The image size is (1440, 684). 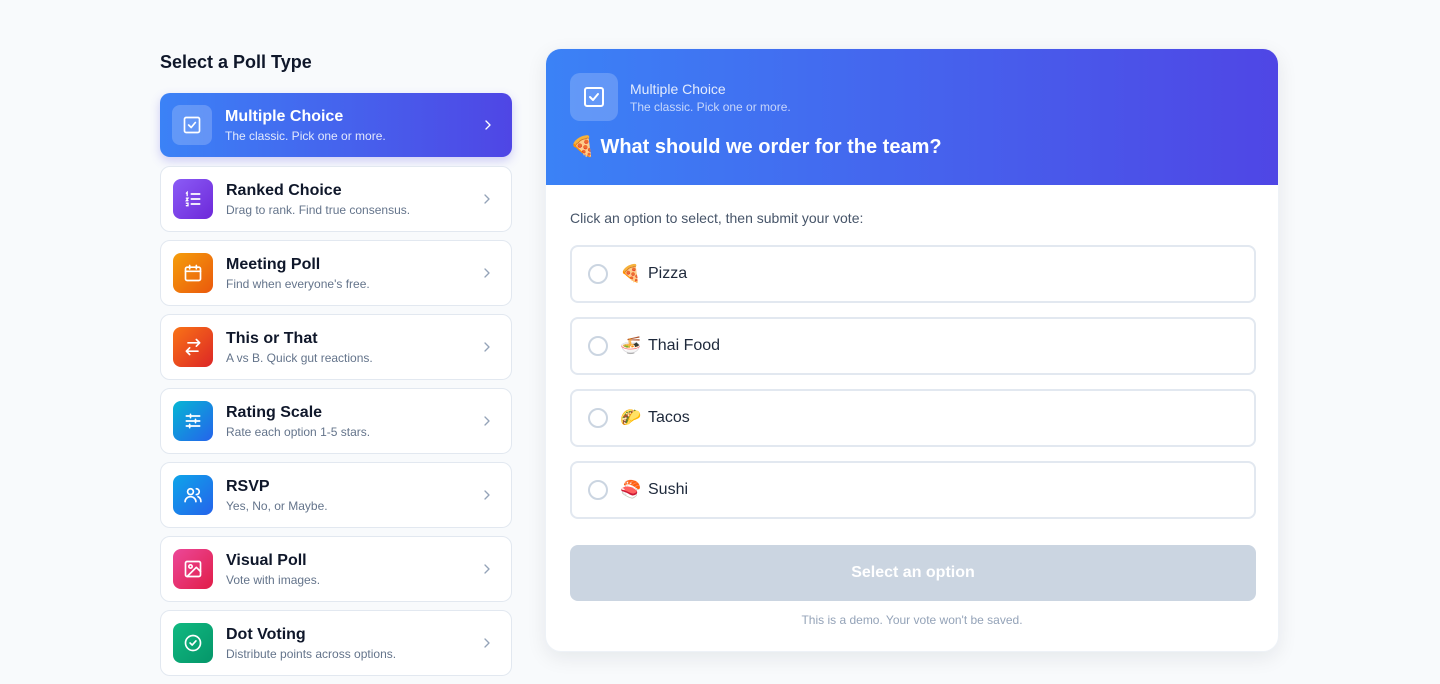 I want to click on option-label: Thai Food, so click(x=684, y=345).